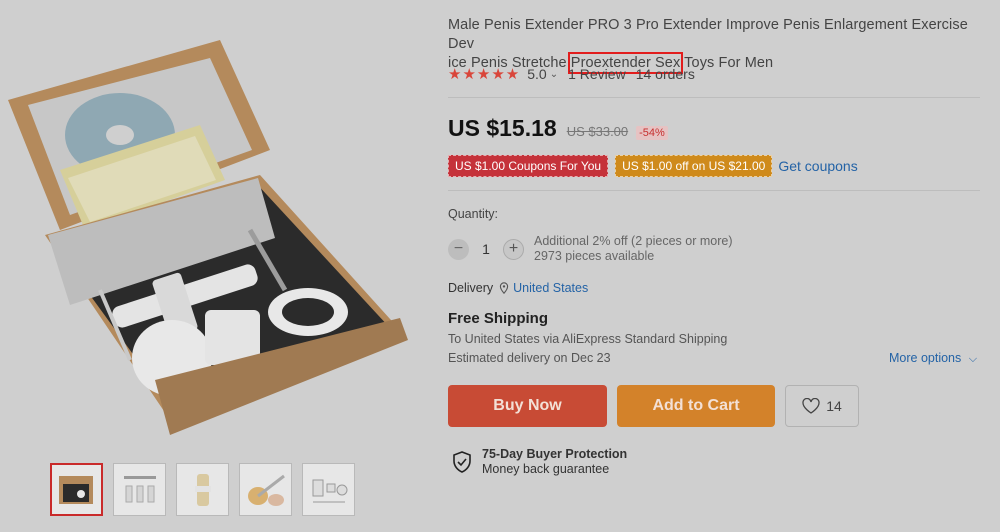 This screenshot has width=1000, height=532. Describe the element at coordinates (811, 406) in the screenshot. I see `heart-icon` at that location.